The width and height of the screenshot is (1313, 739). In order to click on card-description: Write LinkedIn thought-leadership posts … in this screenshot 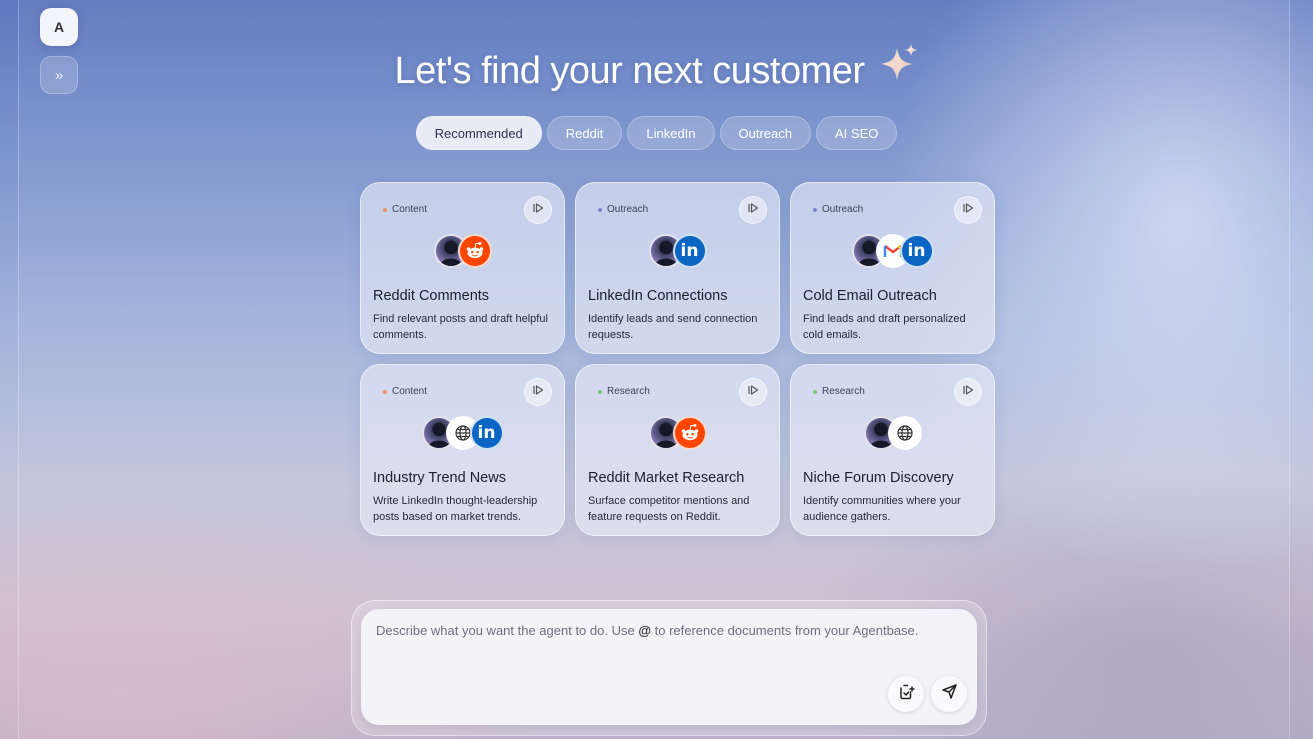, I will do `click(455, 509)`.